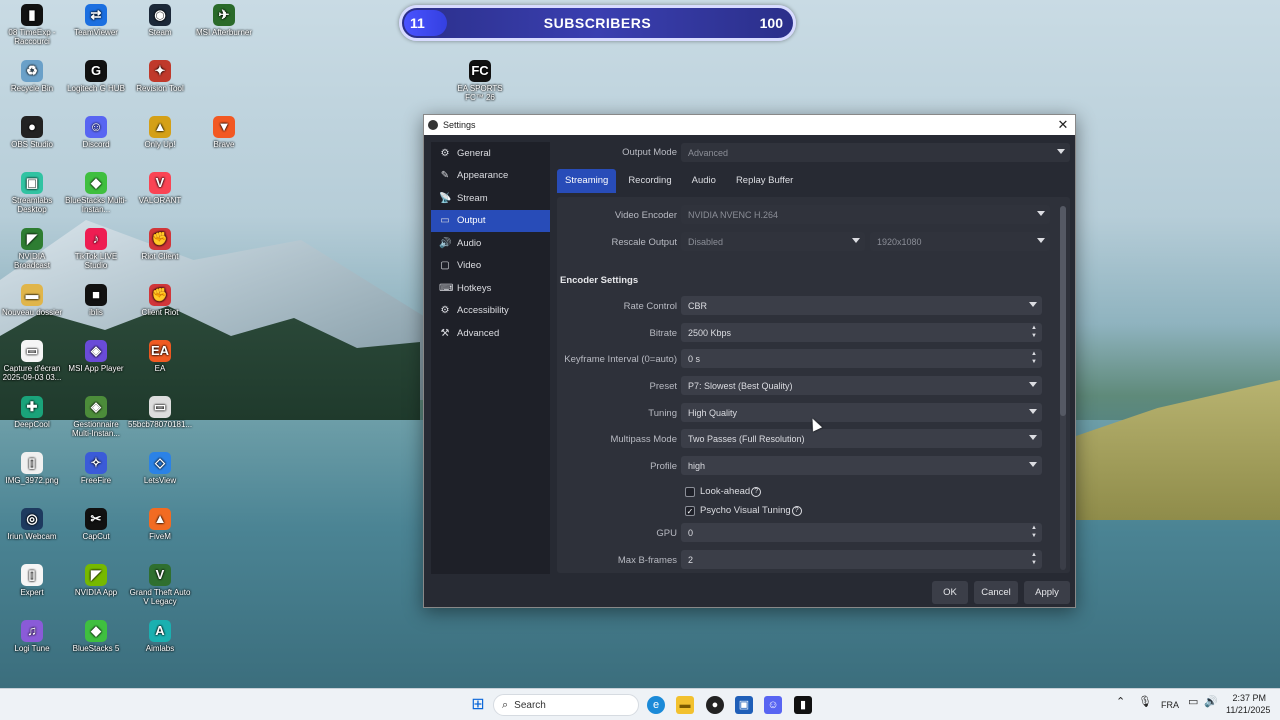 The height and width of the screenshot is (720, 1280). What do you see at coordinates (96, 20) in the screenshot?
I see `desktop-icon: ⇄ TeamViewer` at bounding box center [96, 20].